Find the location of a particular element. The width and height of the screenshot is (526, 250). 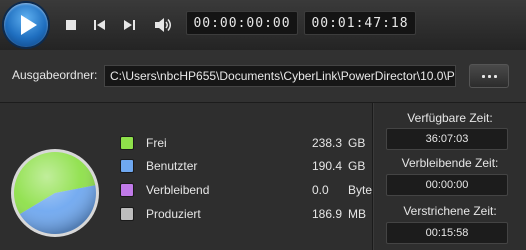

total-timecode: 00:01:47:18 is located at coordinates (360, 23).